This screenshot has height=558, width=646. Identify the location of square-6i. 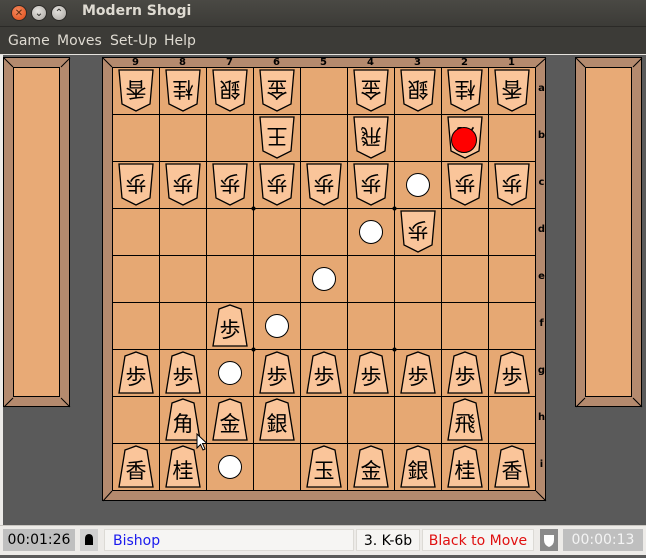
(276, 466).